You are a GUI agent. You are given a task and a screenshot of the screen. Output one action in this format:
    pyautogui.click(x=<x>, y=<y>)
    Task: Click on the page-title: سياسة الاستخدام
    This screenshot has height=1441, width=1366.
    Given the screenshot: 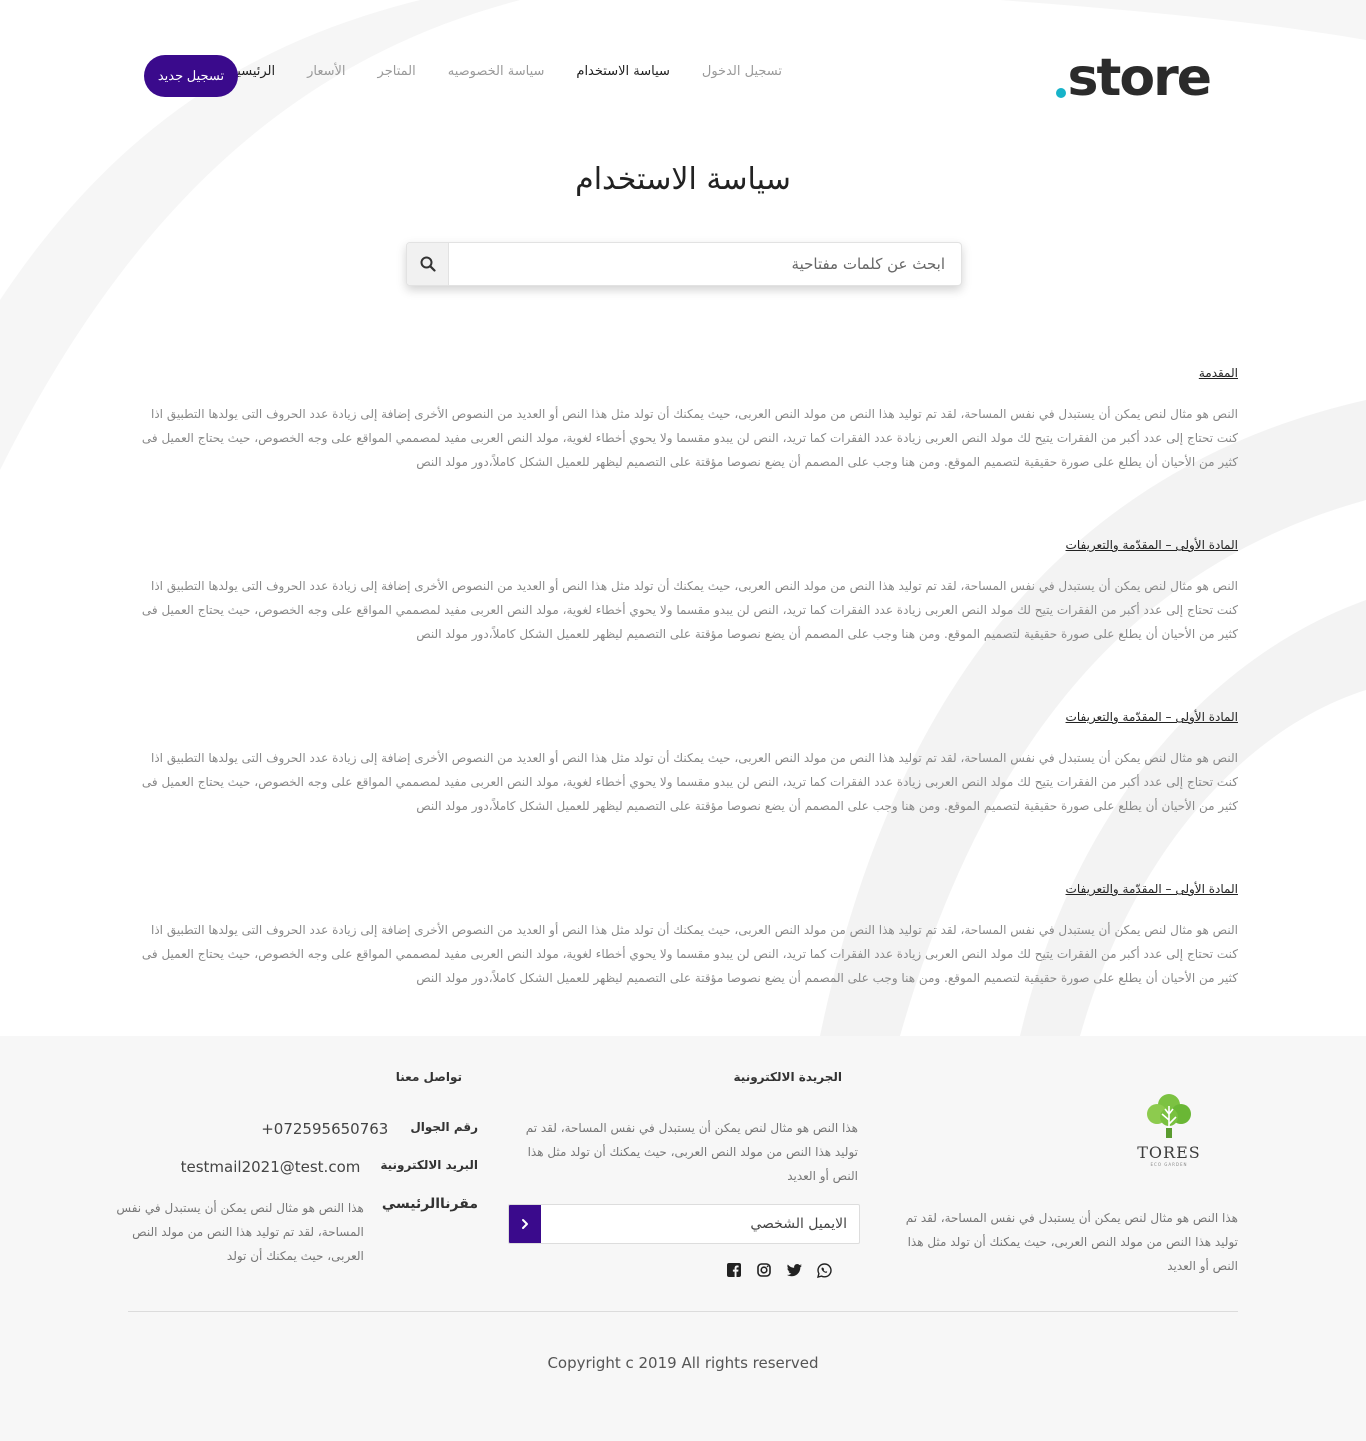 What is the action you would take?
    pyautogui.click(x=683, y=179)
    